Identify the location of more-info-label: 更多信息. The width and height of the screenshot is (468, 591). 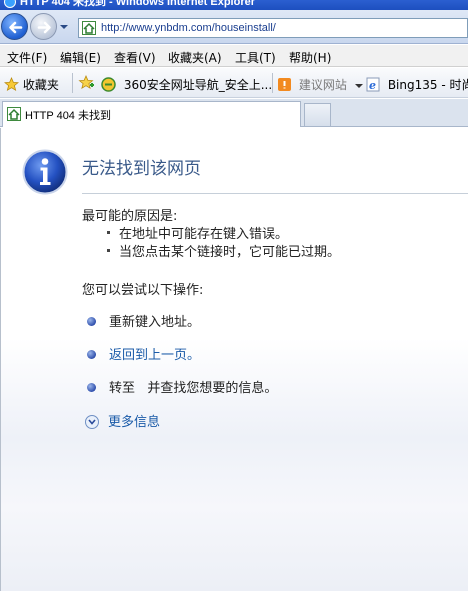
(134, 422).